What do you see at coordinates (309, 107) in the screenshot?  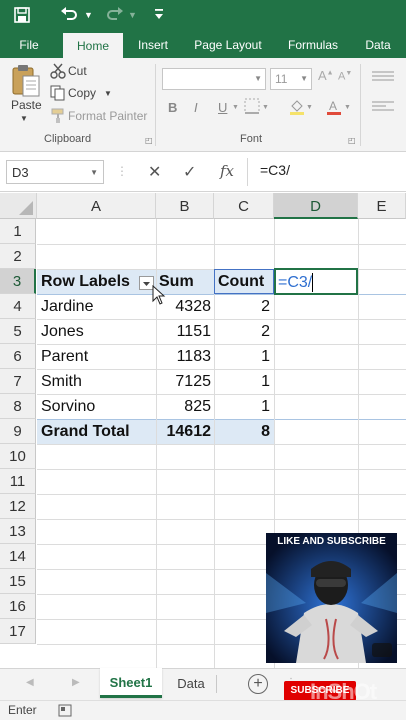 I see `fill-color-dropdown-icon: ▼` at bounding box center [309, 107].